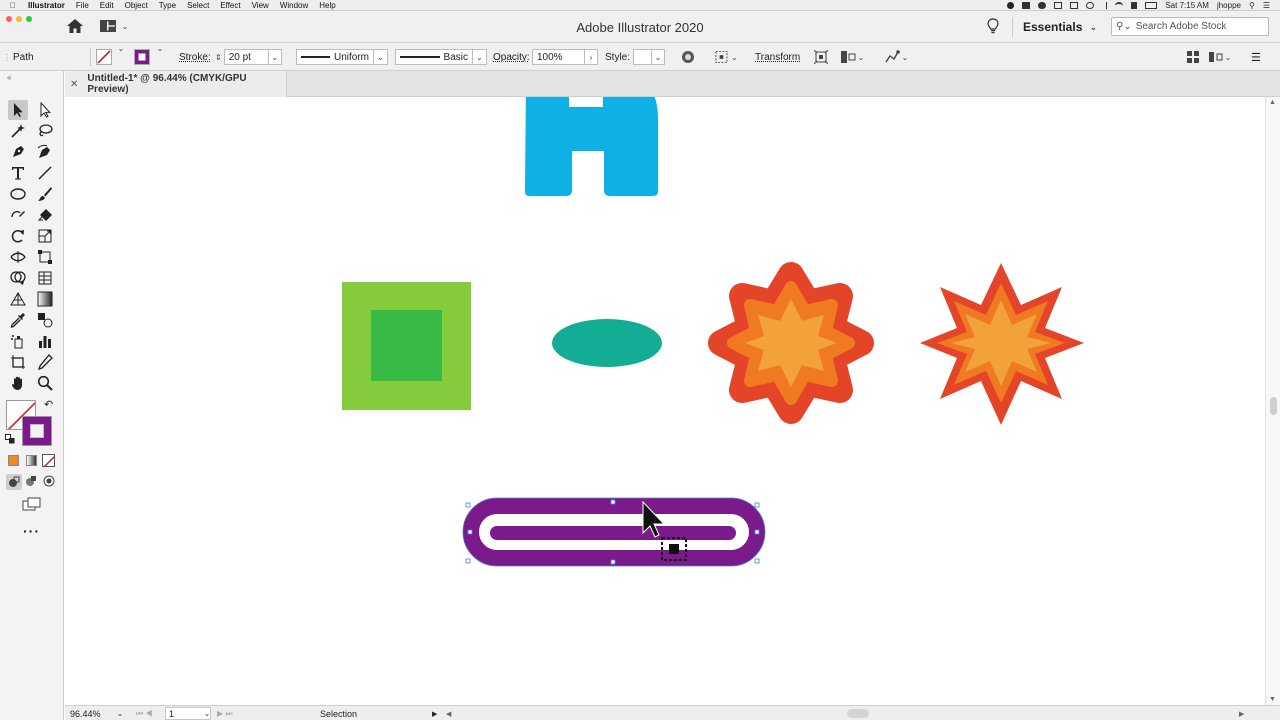  What do you see at coordinates (1194, 57) in the screenshot?
I see `arrange-panel-icon` at bounding box center [1194, 57].